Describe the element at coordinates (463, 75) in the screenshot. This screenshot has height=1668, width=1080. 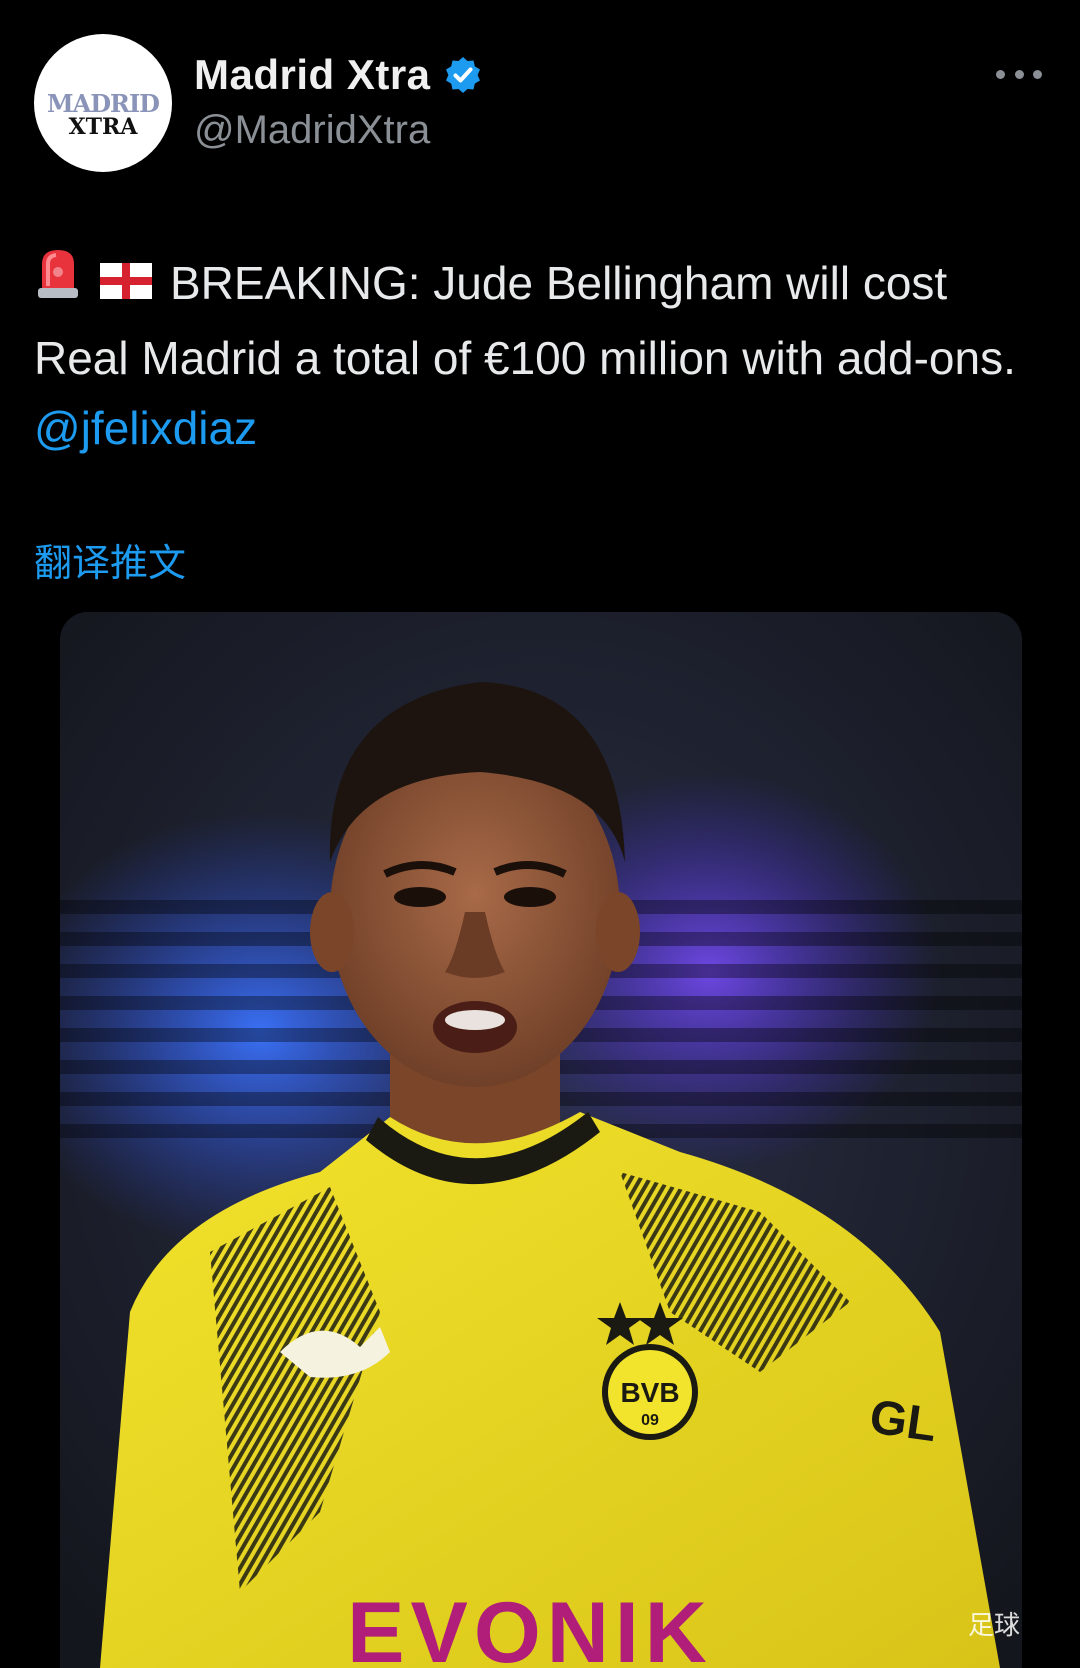
I see `verified-badge-icon` at that location.